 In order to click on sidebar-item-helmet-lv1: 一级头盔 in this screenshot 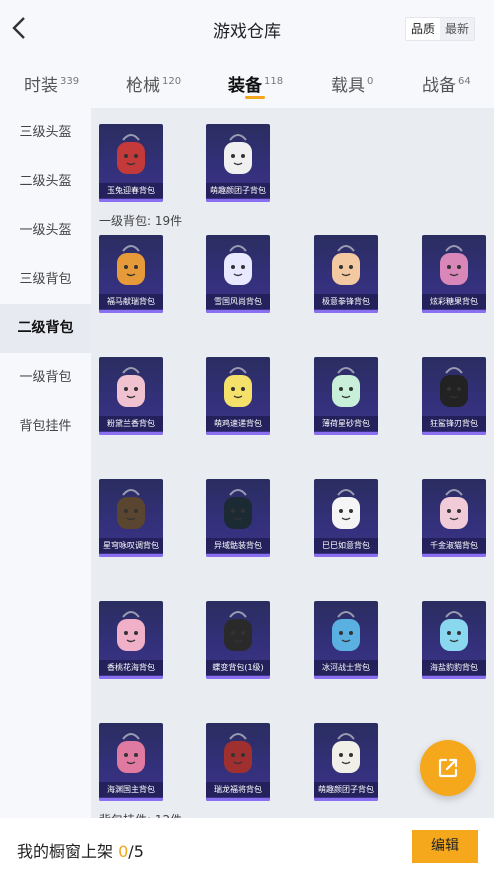, I will do `click(45, 230)`.